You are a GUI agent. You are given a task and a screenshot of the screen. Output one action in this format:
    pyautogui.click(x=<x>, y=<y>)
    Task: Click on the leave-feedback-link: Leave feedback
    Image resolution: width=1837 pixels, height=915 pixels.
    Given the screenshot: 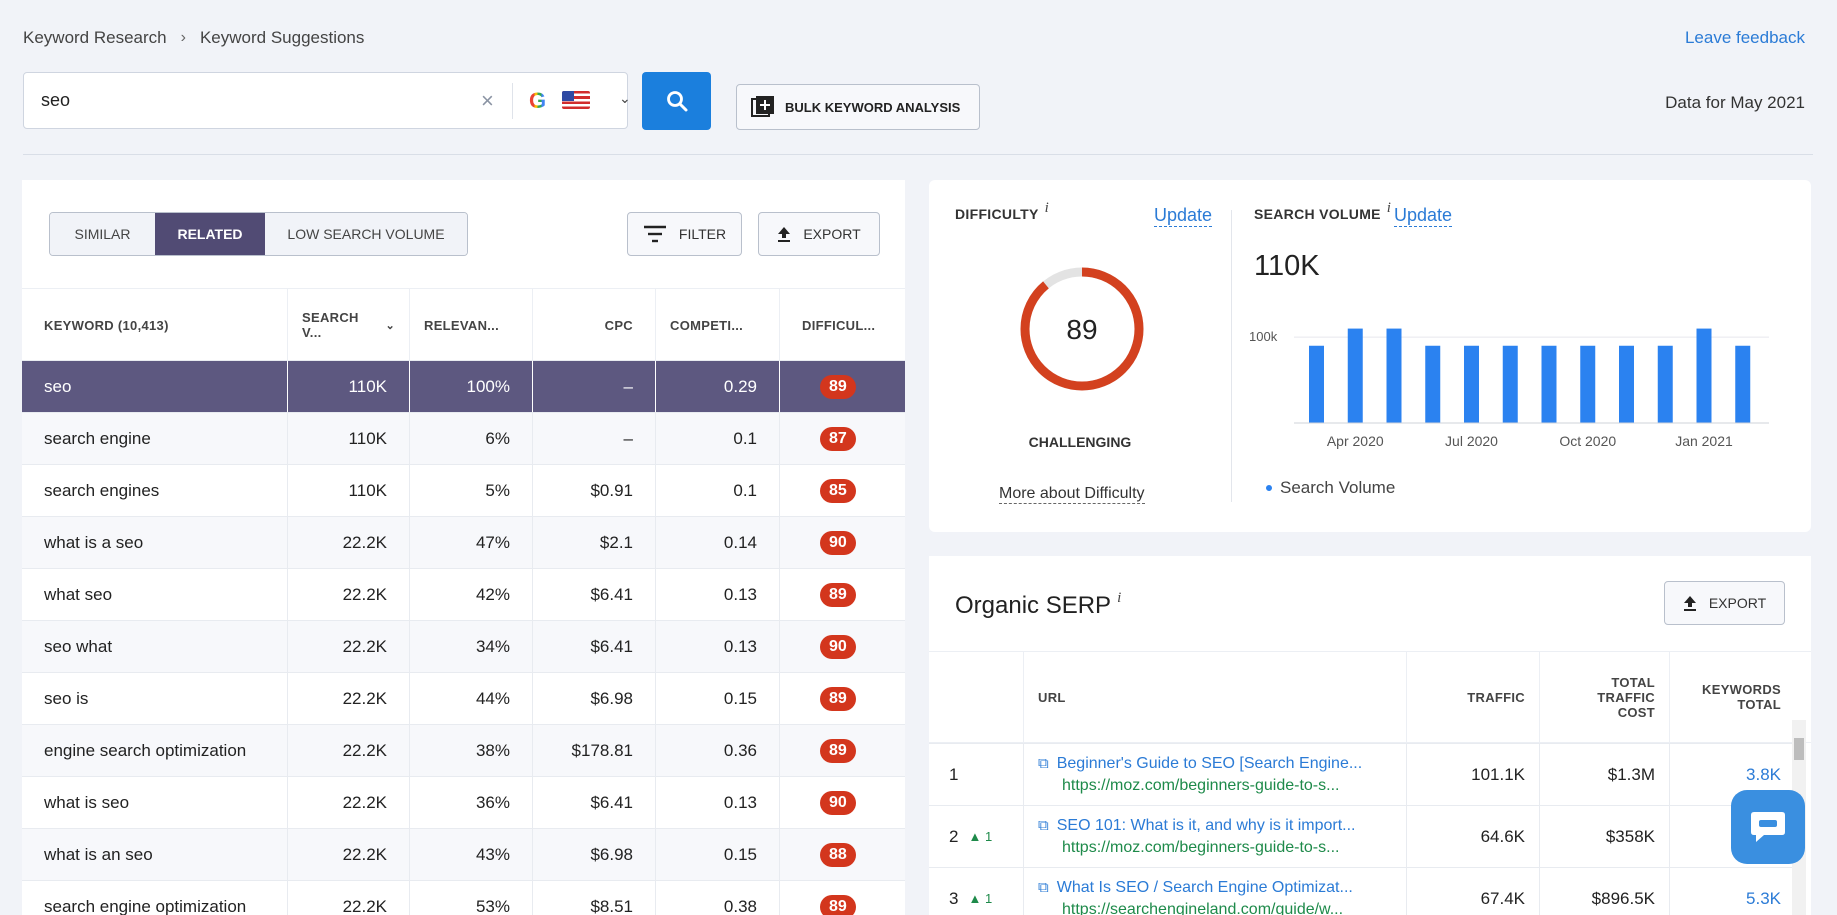 What is the action you would take?
    pyautogui.click(x=1745, y=38)
    